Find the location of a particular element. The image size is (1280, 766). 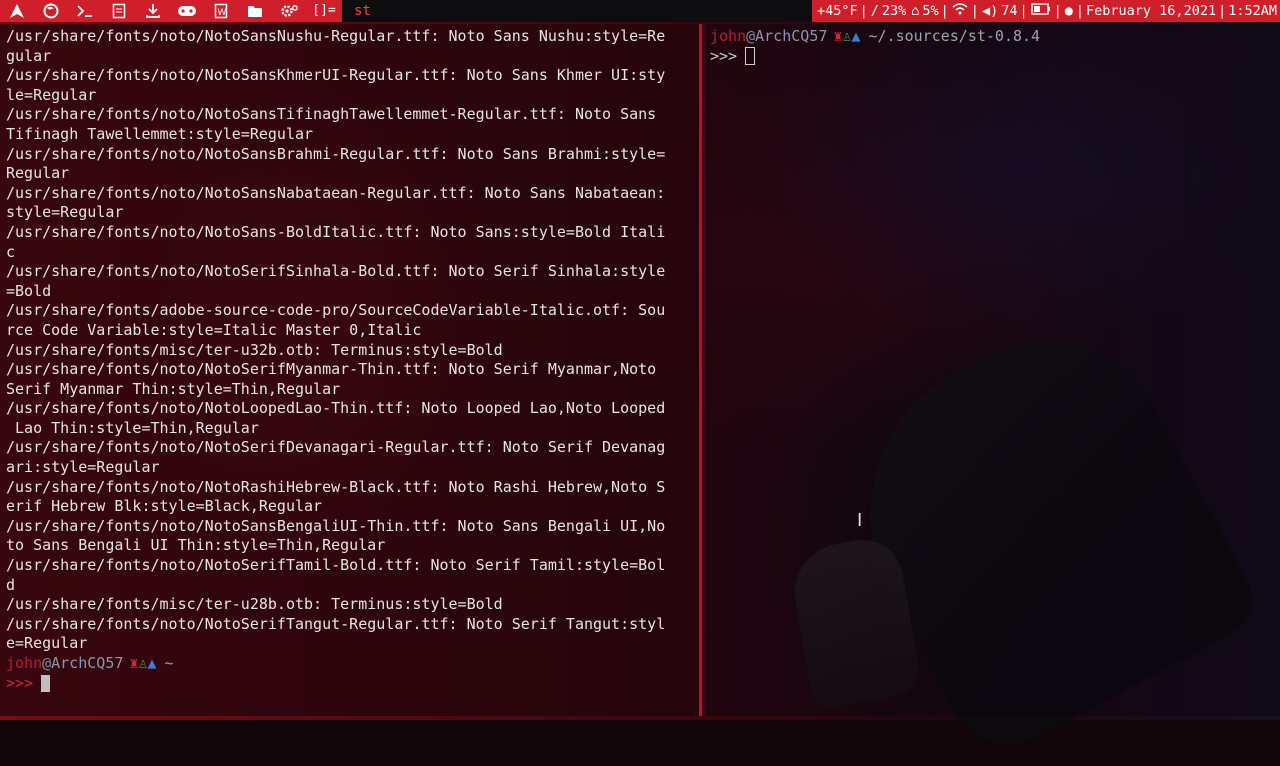

home-icon: ⌂ is located at coordinates (915, 11).